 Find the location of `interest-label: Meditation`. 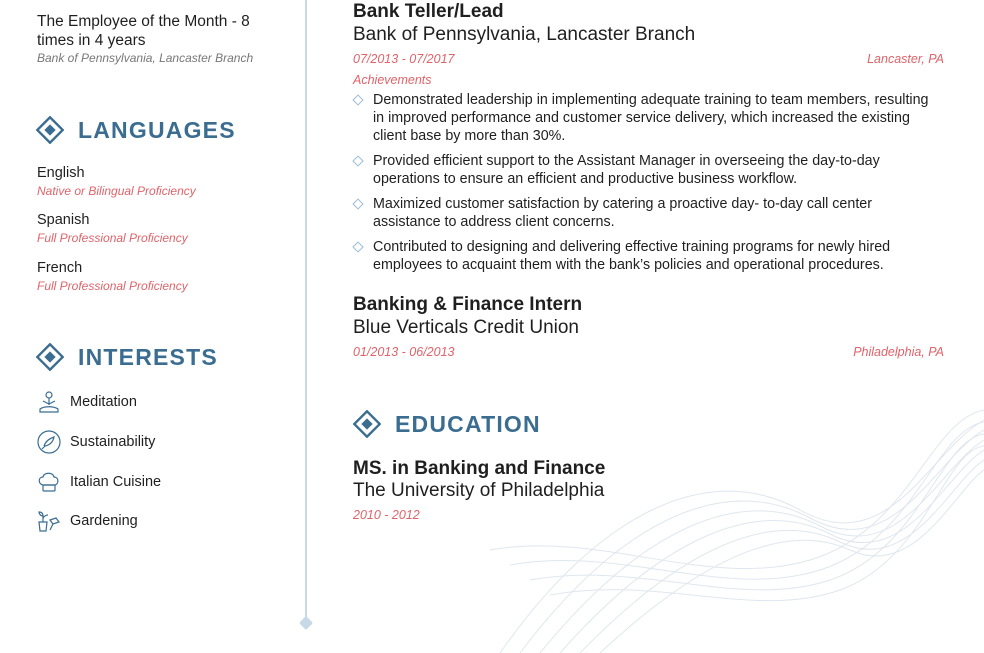

interest-label: Meditation is located at coordinates (103, 402).